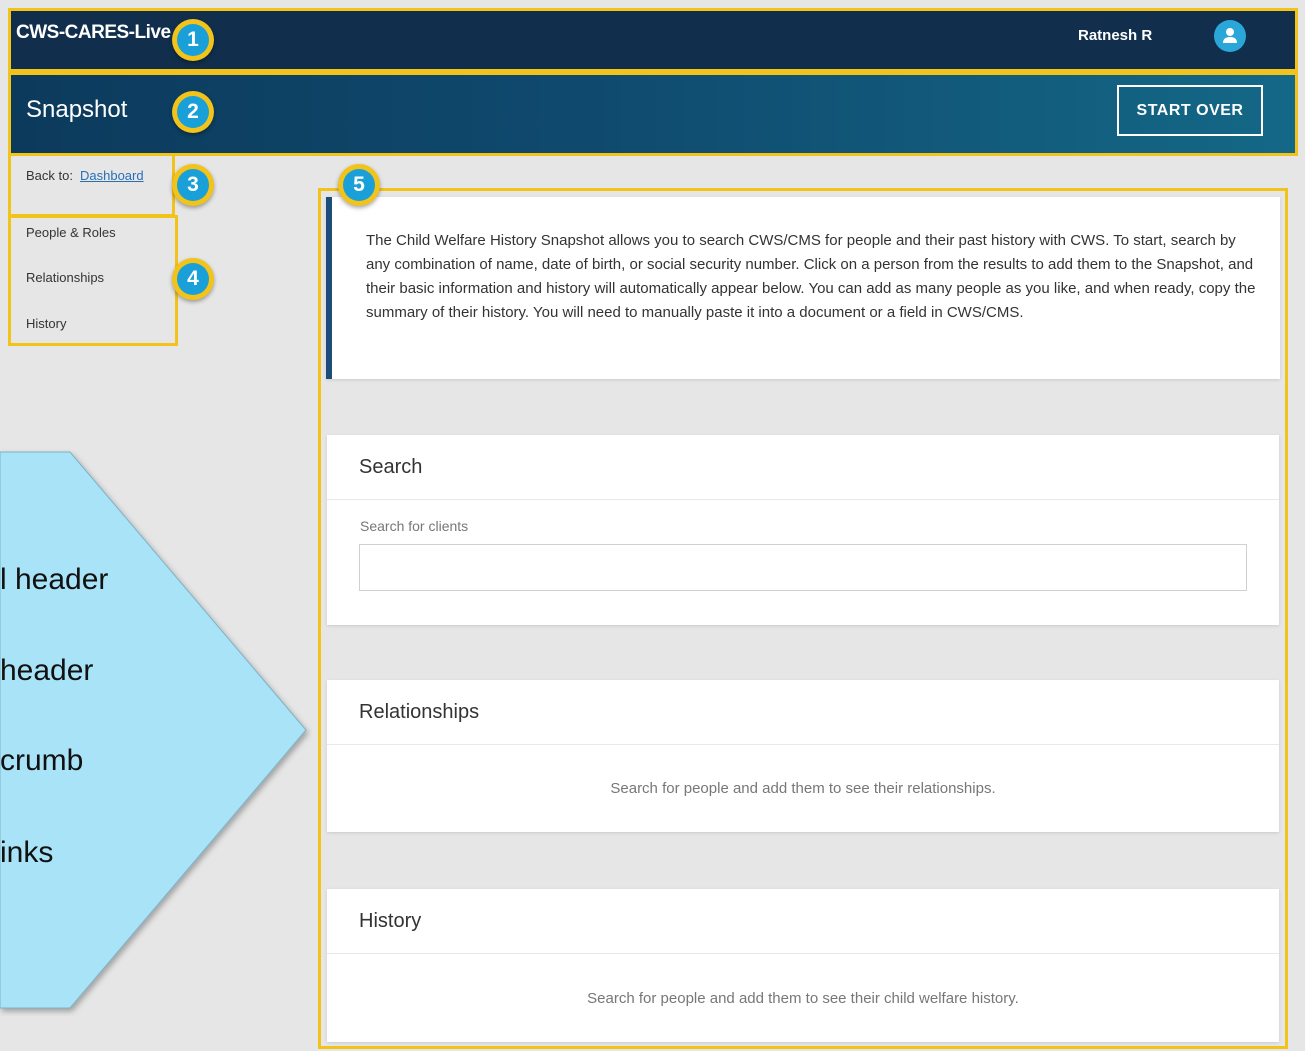 Image resolution: width=1305 pixels, height=1051 pixels. I want to click on badge-number: 3, so click(193, 185).